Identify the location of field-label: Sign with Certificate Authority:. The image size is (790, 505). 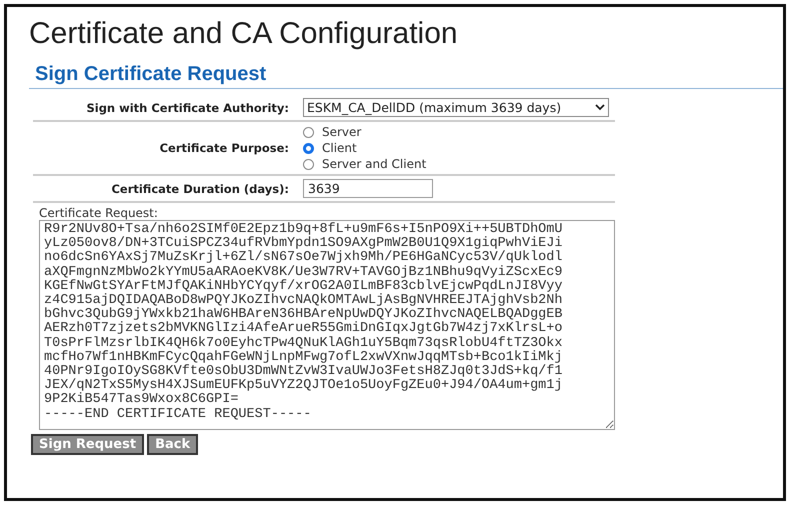
(187, 107).